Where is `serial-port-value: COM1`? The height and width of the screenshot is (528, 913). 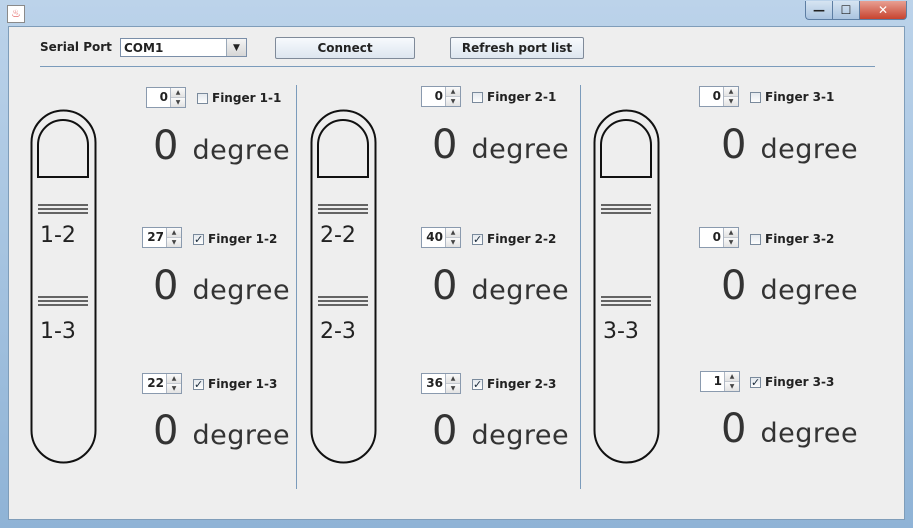 serial-port-value: COM1 is located at coordinates (144, 48).